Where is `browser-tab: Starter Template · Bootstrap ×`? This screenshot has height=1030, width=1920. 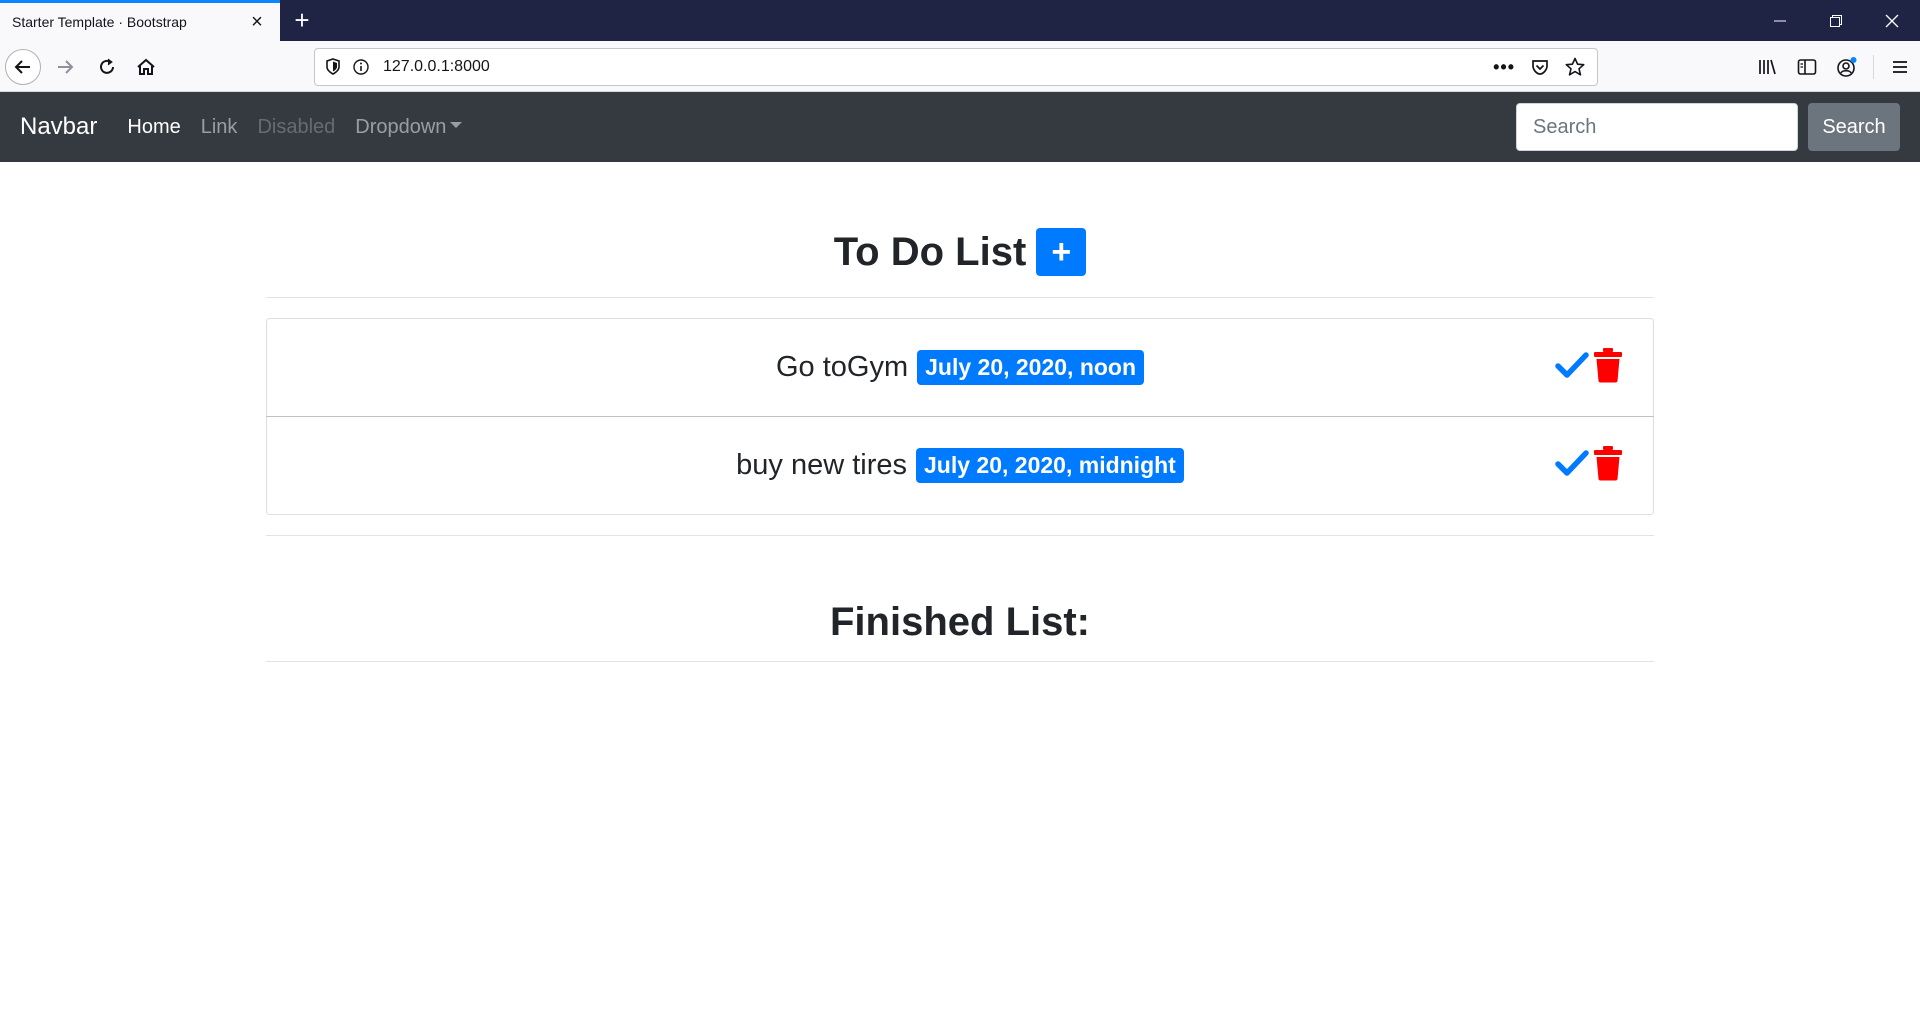 browser-tab: Starter Template · Bootstrap × is located at coordinates (140, 20).